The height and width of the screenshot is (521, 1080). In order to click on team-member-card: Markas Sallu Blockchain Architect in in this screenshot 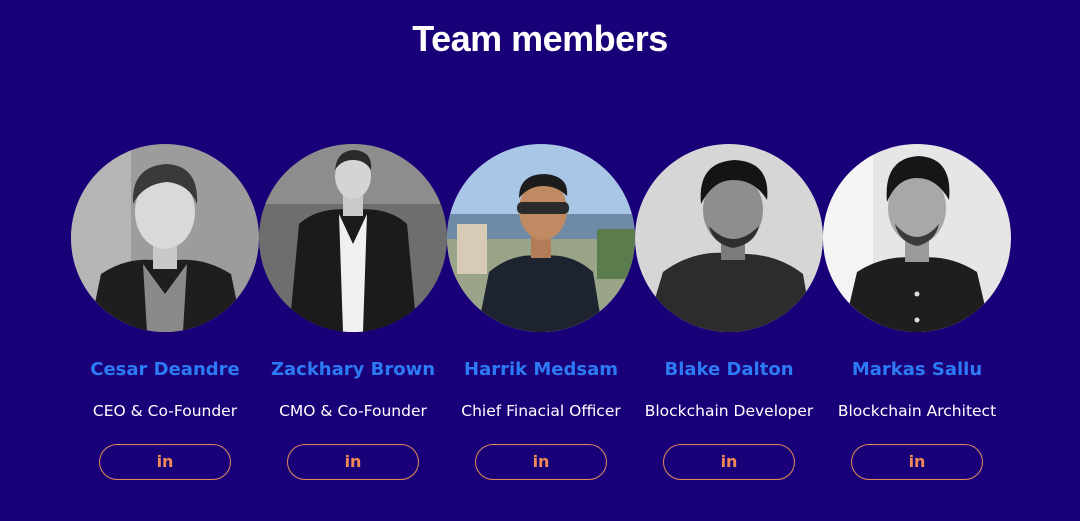, I will do `click(917, 312)`.